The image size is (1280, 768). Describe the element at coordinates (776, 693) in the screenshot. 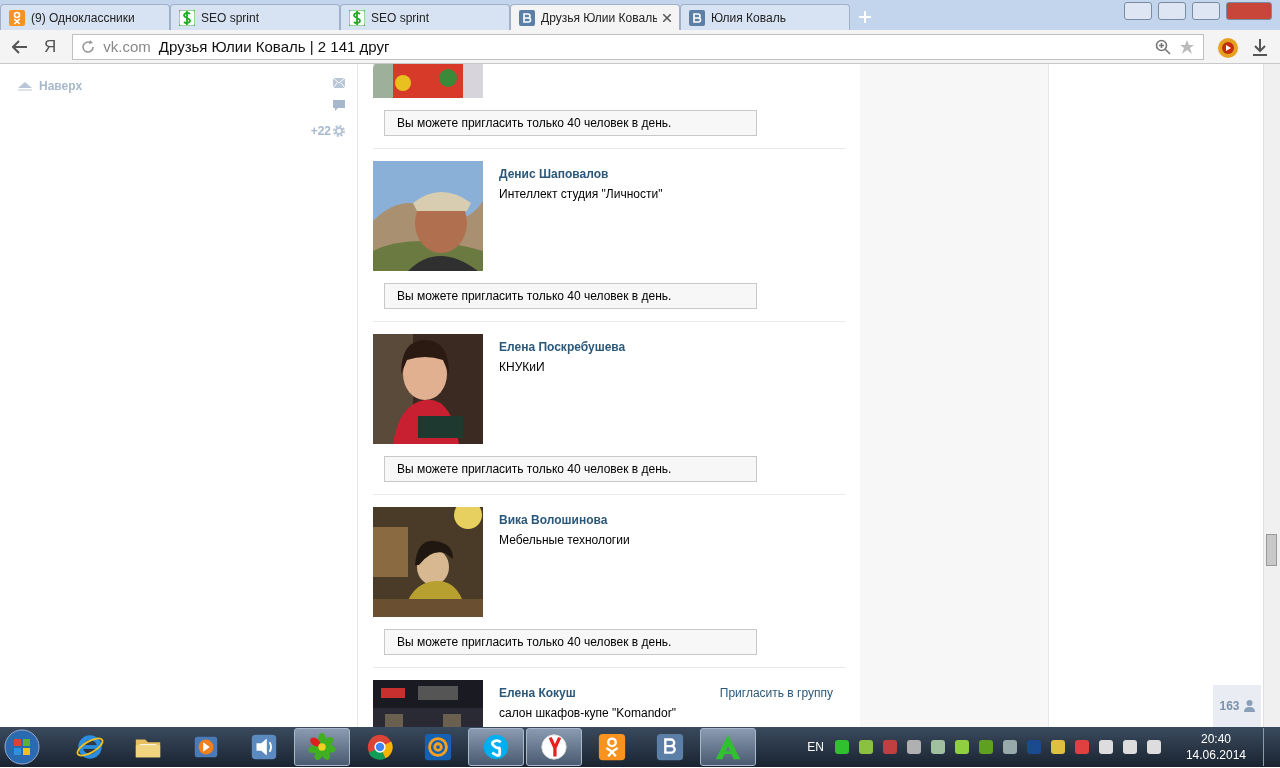

I see `invite-link: Пригласить в группу` at that location.